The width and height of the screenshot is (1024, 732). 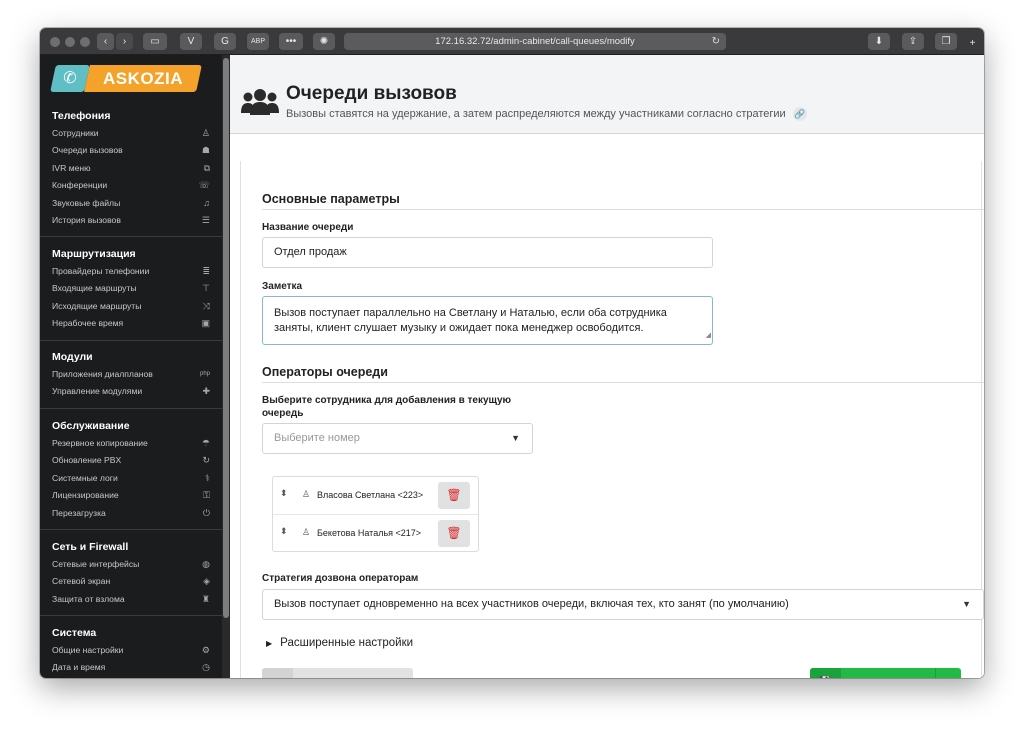 What do you see at coordinates (205, 150) in the screenshot?
I see `users-icon: ☗` at bounding box center [205, 150].